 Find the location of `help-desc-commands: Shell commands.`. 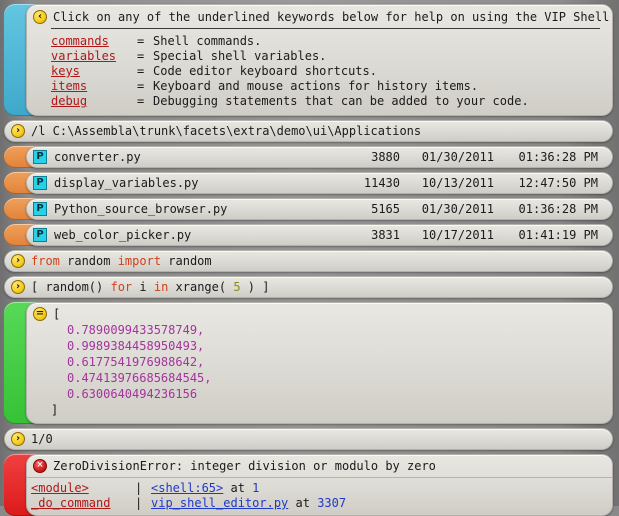

help-desc-commands: Shell commands. is located at coordinates (207, 41).